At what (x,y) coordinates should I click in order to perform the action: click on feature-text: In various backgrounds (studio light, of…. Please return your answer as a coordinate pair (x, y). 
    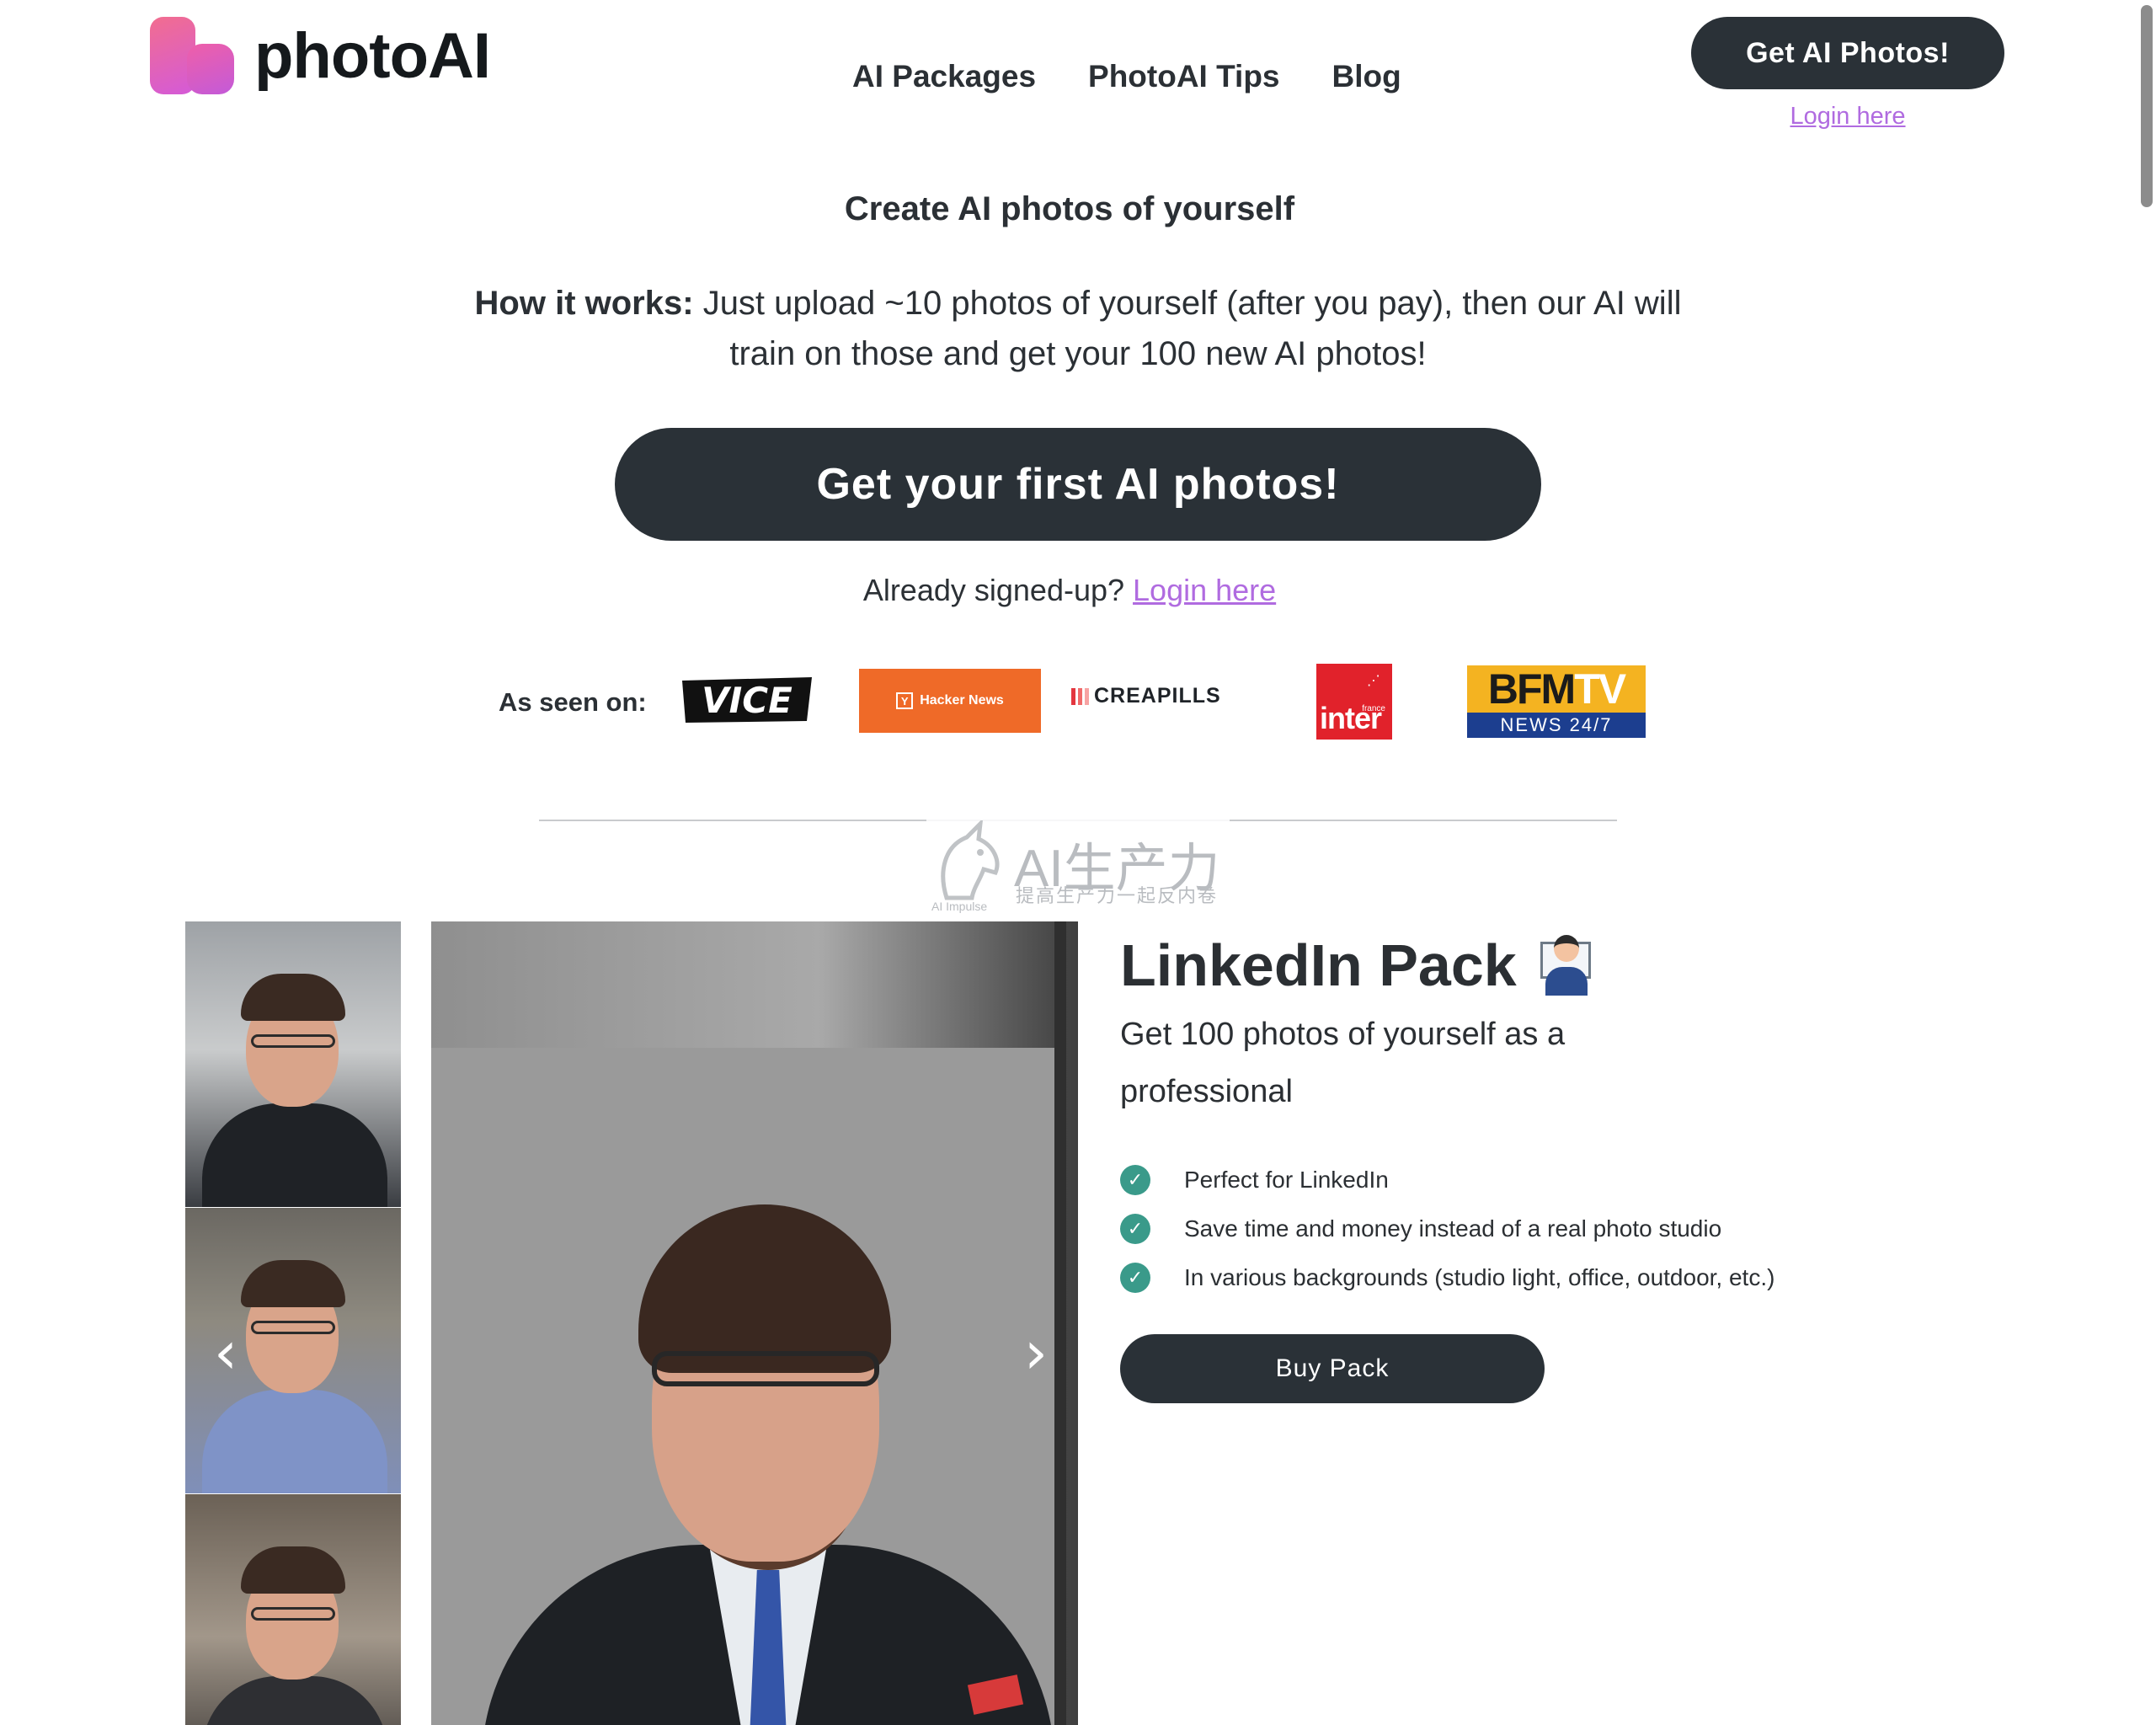
    Looking at the image, I should click on (1479, 1277).